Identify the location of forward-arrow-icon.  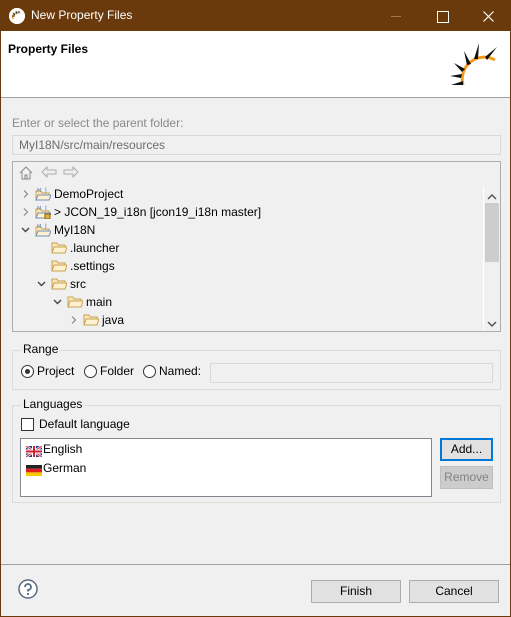
(71, 173).